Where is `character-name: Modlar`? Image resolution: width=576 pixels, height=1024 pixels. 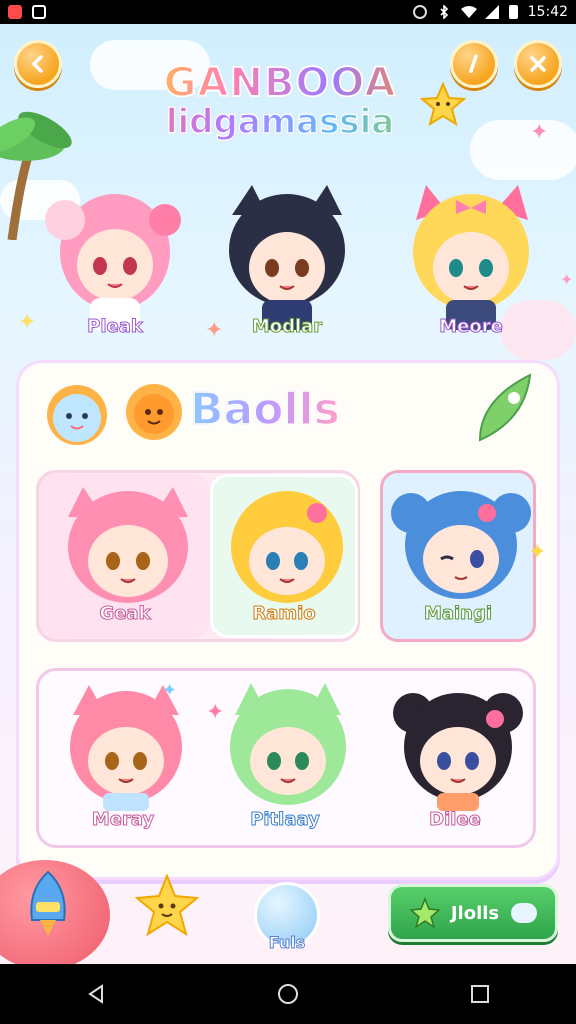 character-name: Modlar is located at coordinates (287, 327).